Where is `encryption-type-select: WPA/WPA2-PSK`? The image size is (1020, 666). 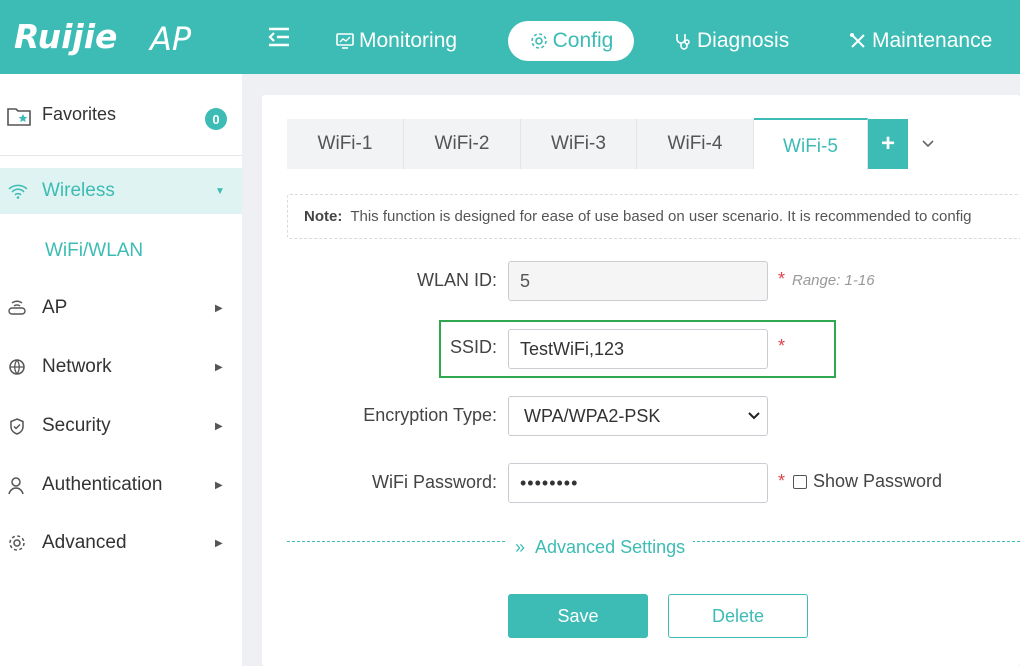
encryption-type-select: WPA/WPA2-PSK is located at coordinates (638, 416).